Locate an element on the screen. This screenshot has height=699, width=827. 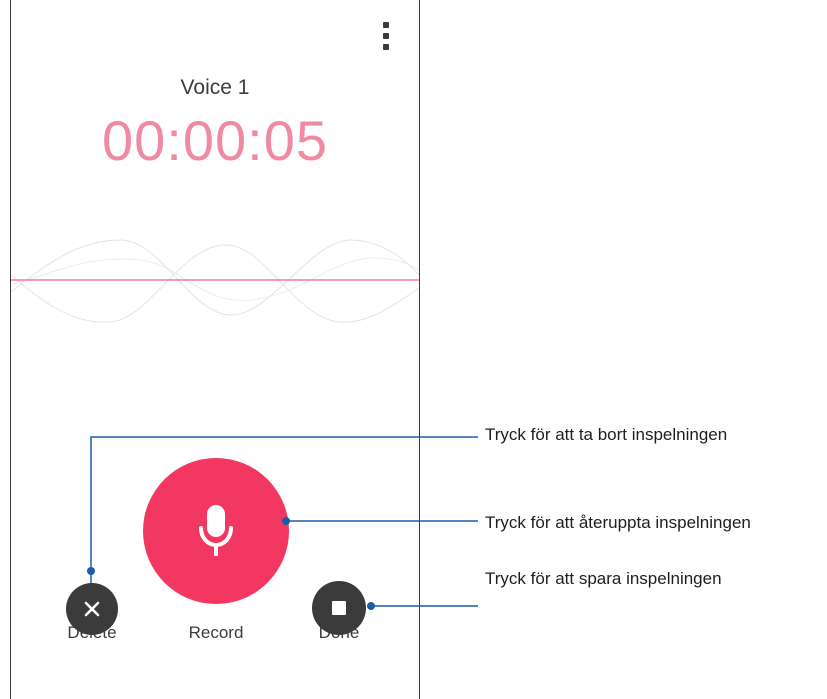
callout-save-text: Tryck för att spara inspelningen is located at coordinates (603, 578).